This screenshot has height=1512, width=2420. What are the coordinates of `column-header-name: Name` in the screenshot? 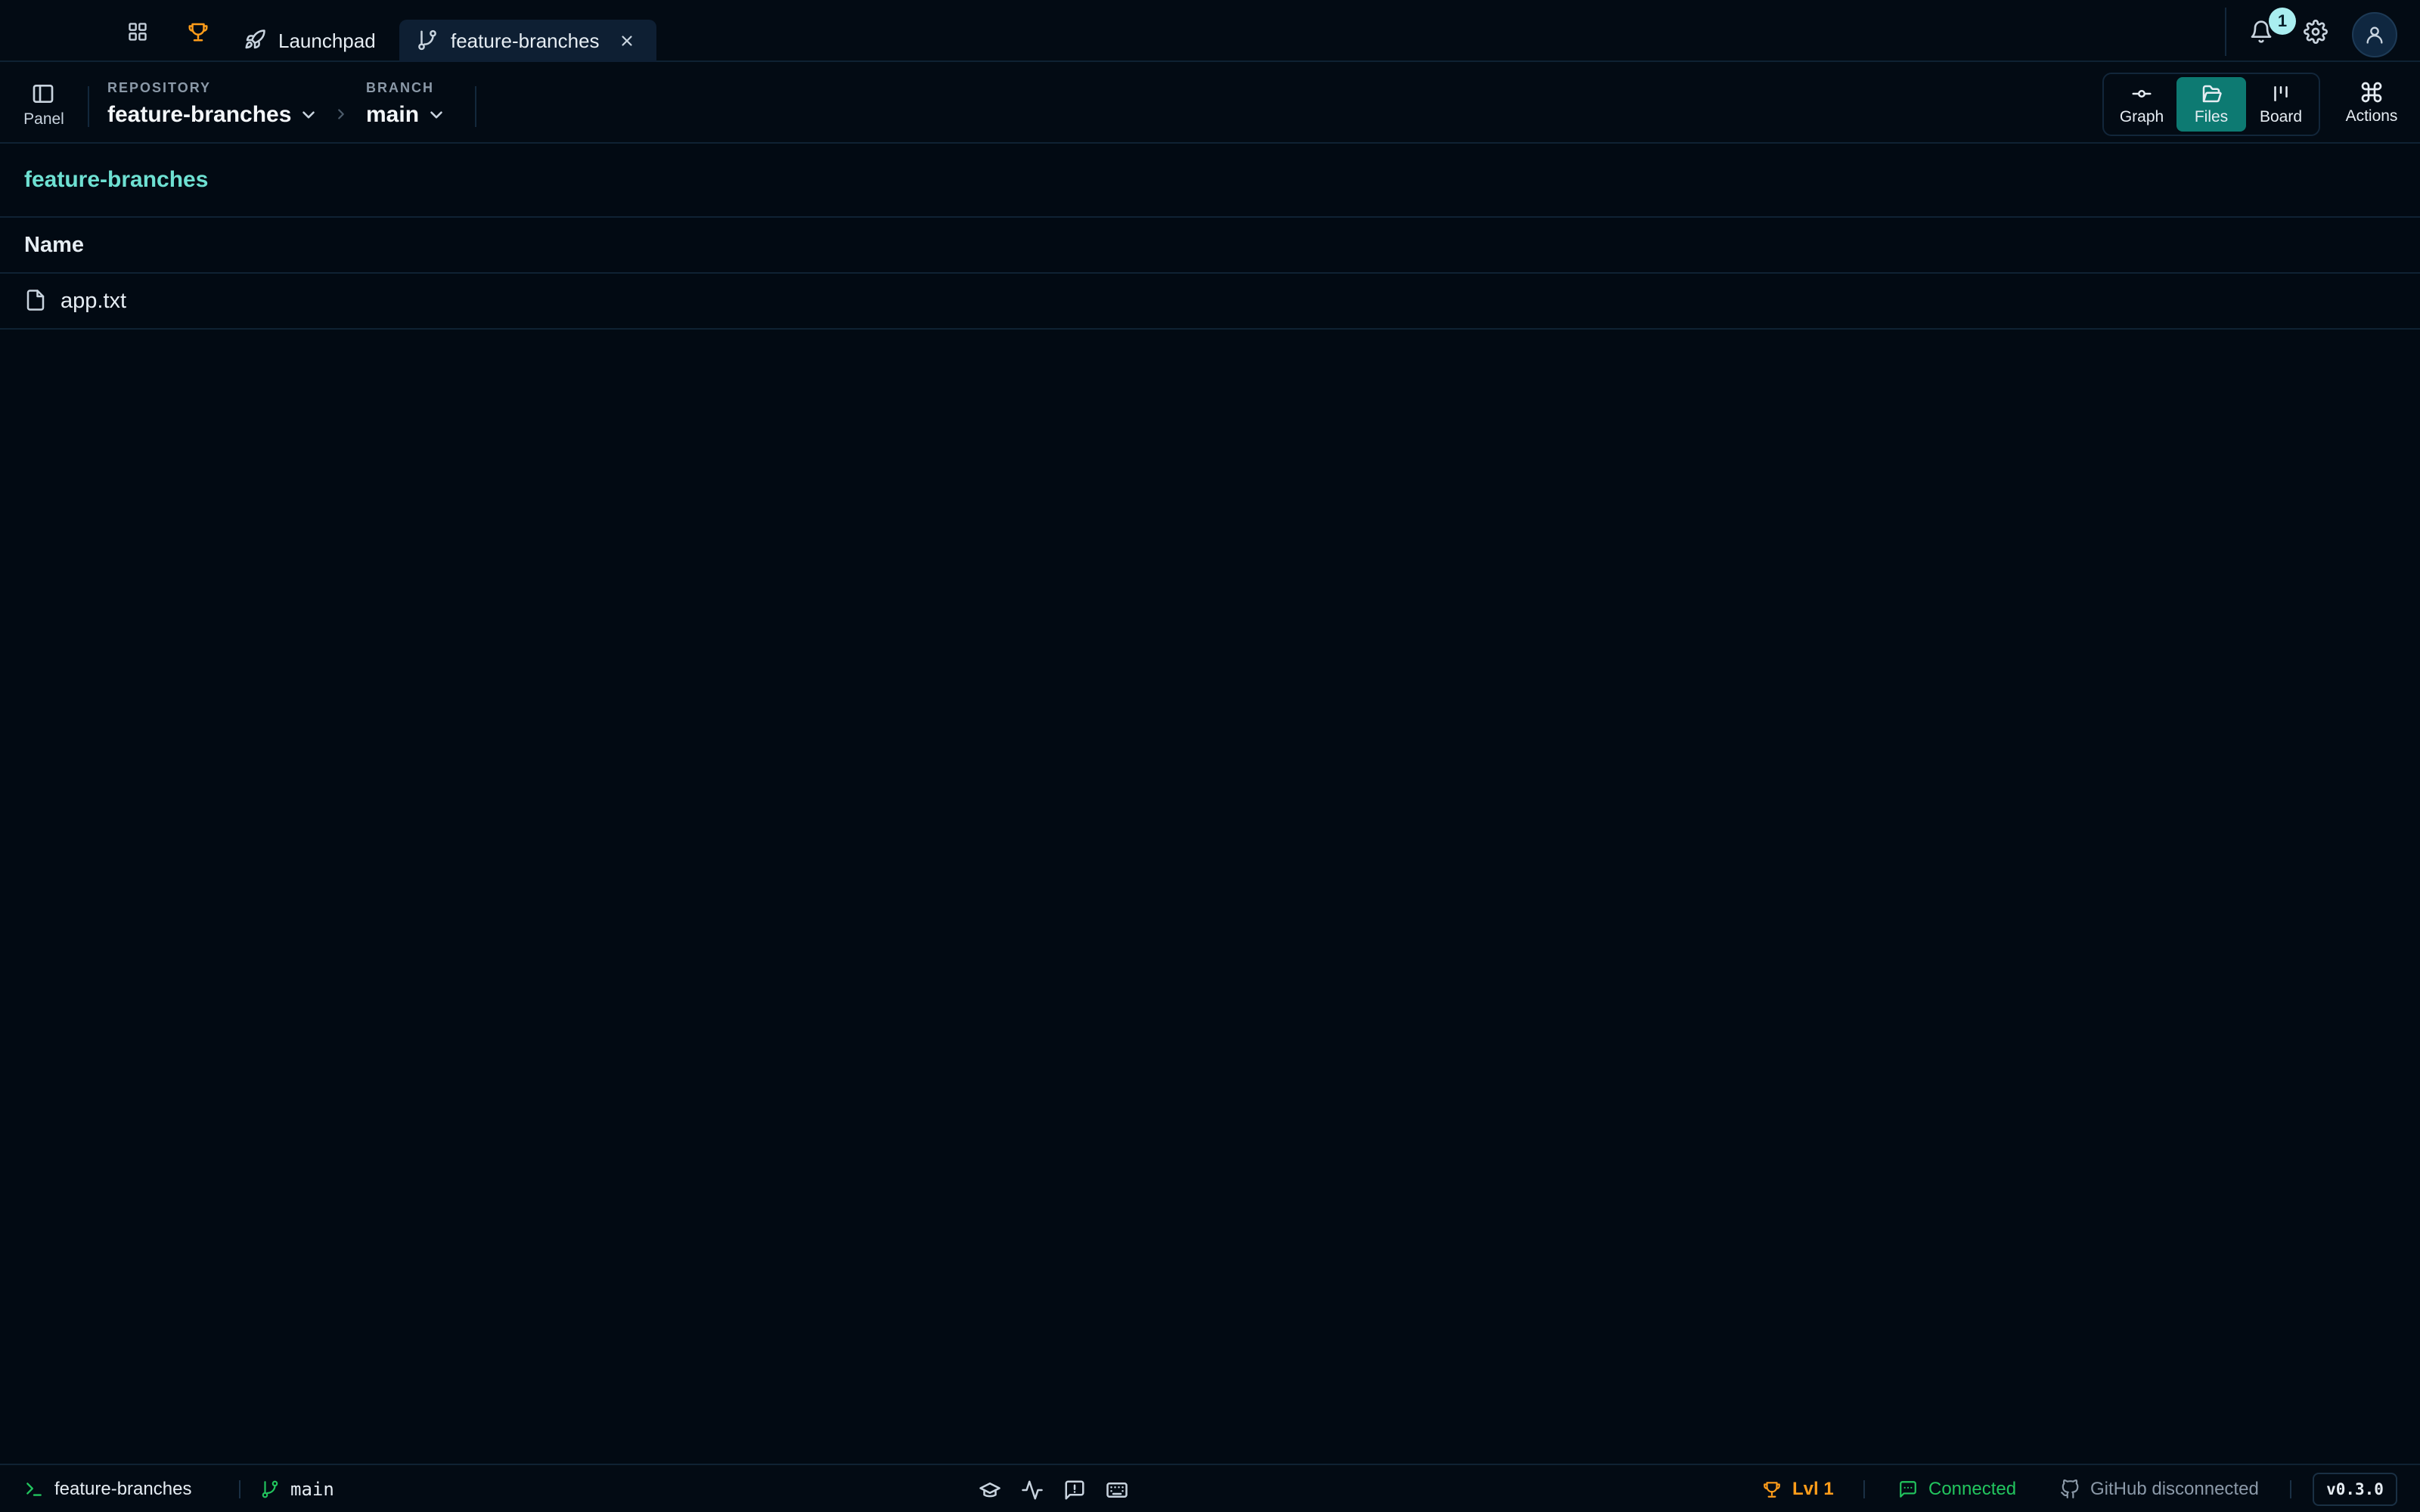 It's located at (54, 245).